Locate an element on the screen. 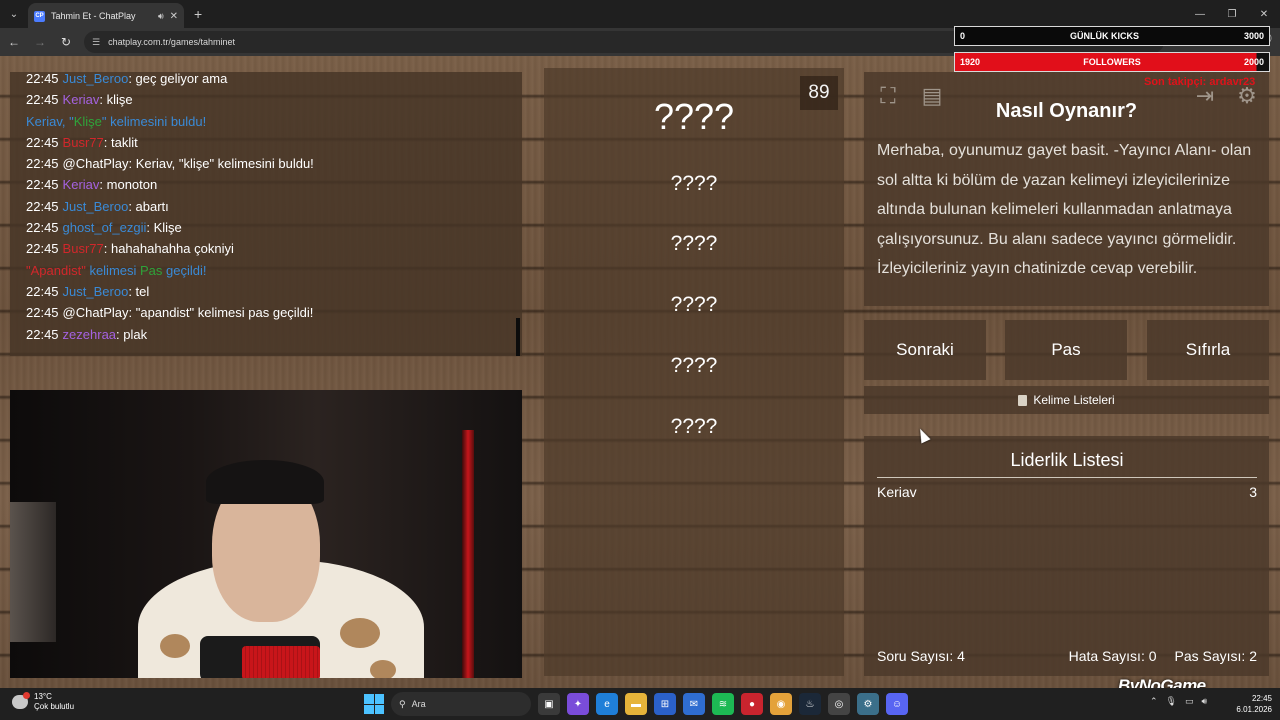  kicks-goal: 3000 is located at coordinates (1253, 36).